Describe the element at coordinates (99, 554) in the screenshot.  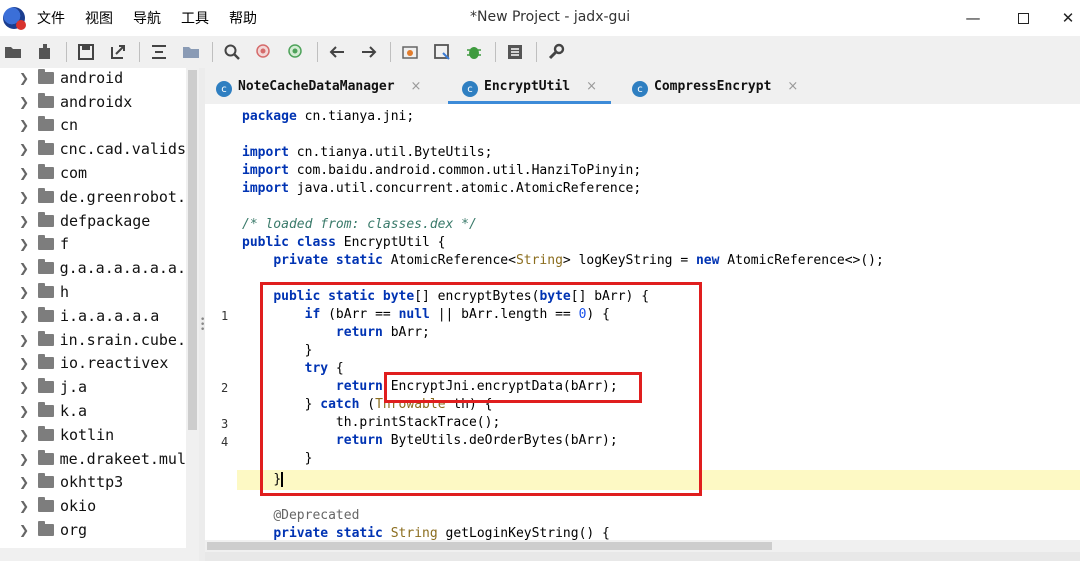
I see `tree-horizontal-scrollbar` at that location.